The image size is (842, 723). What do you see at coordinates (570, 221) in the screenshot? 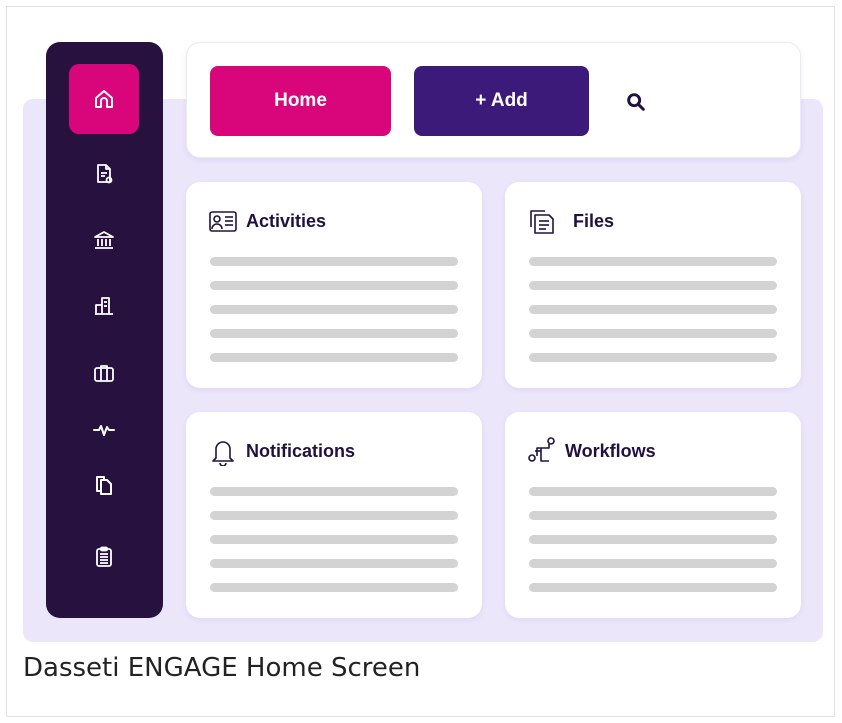
I see `card-header: Files` at bounding box center [570, 221].